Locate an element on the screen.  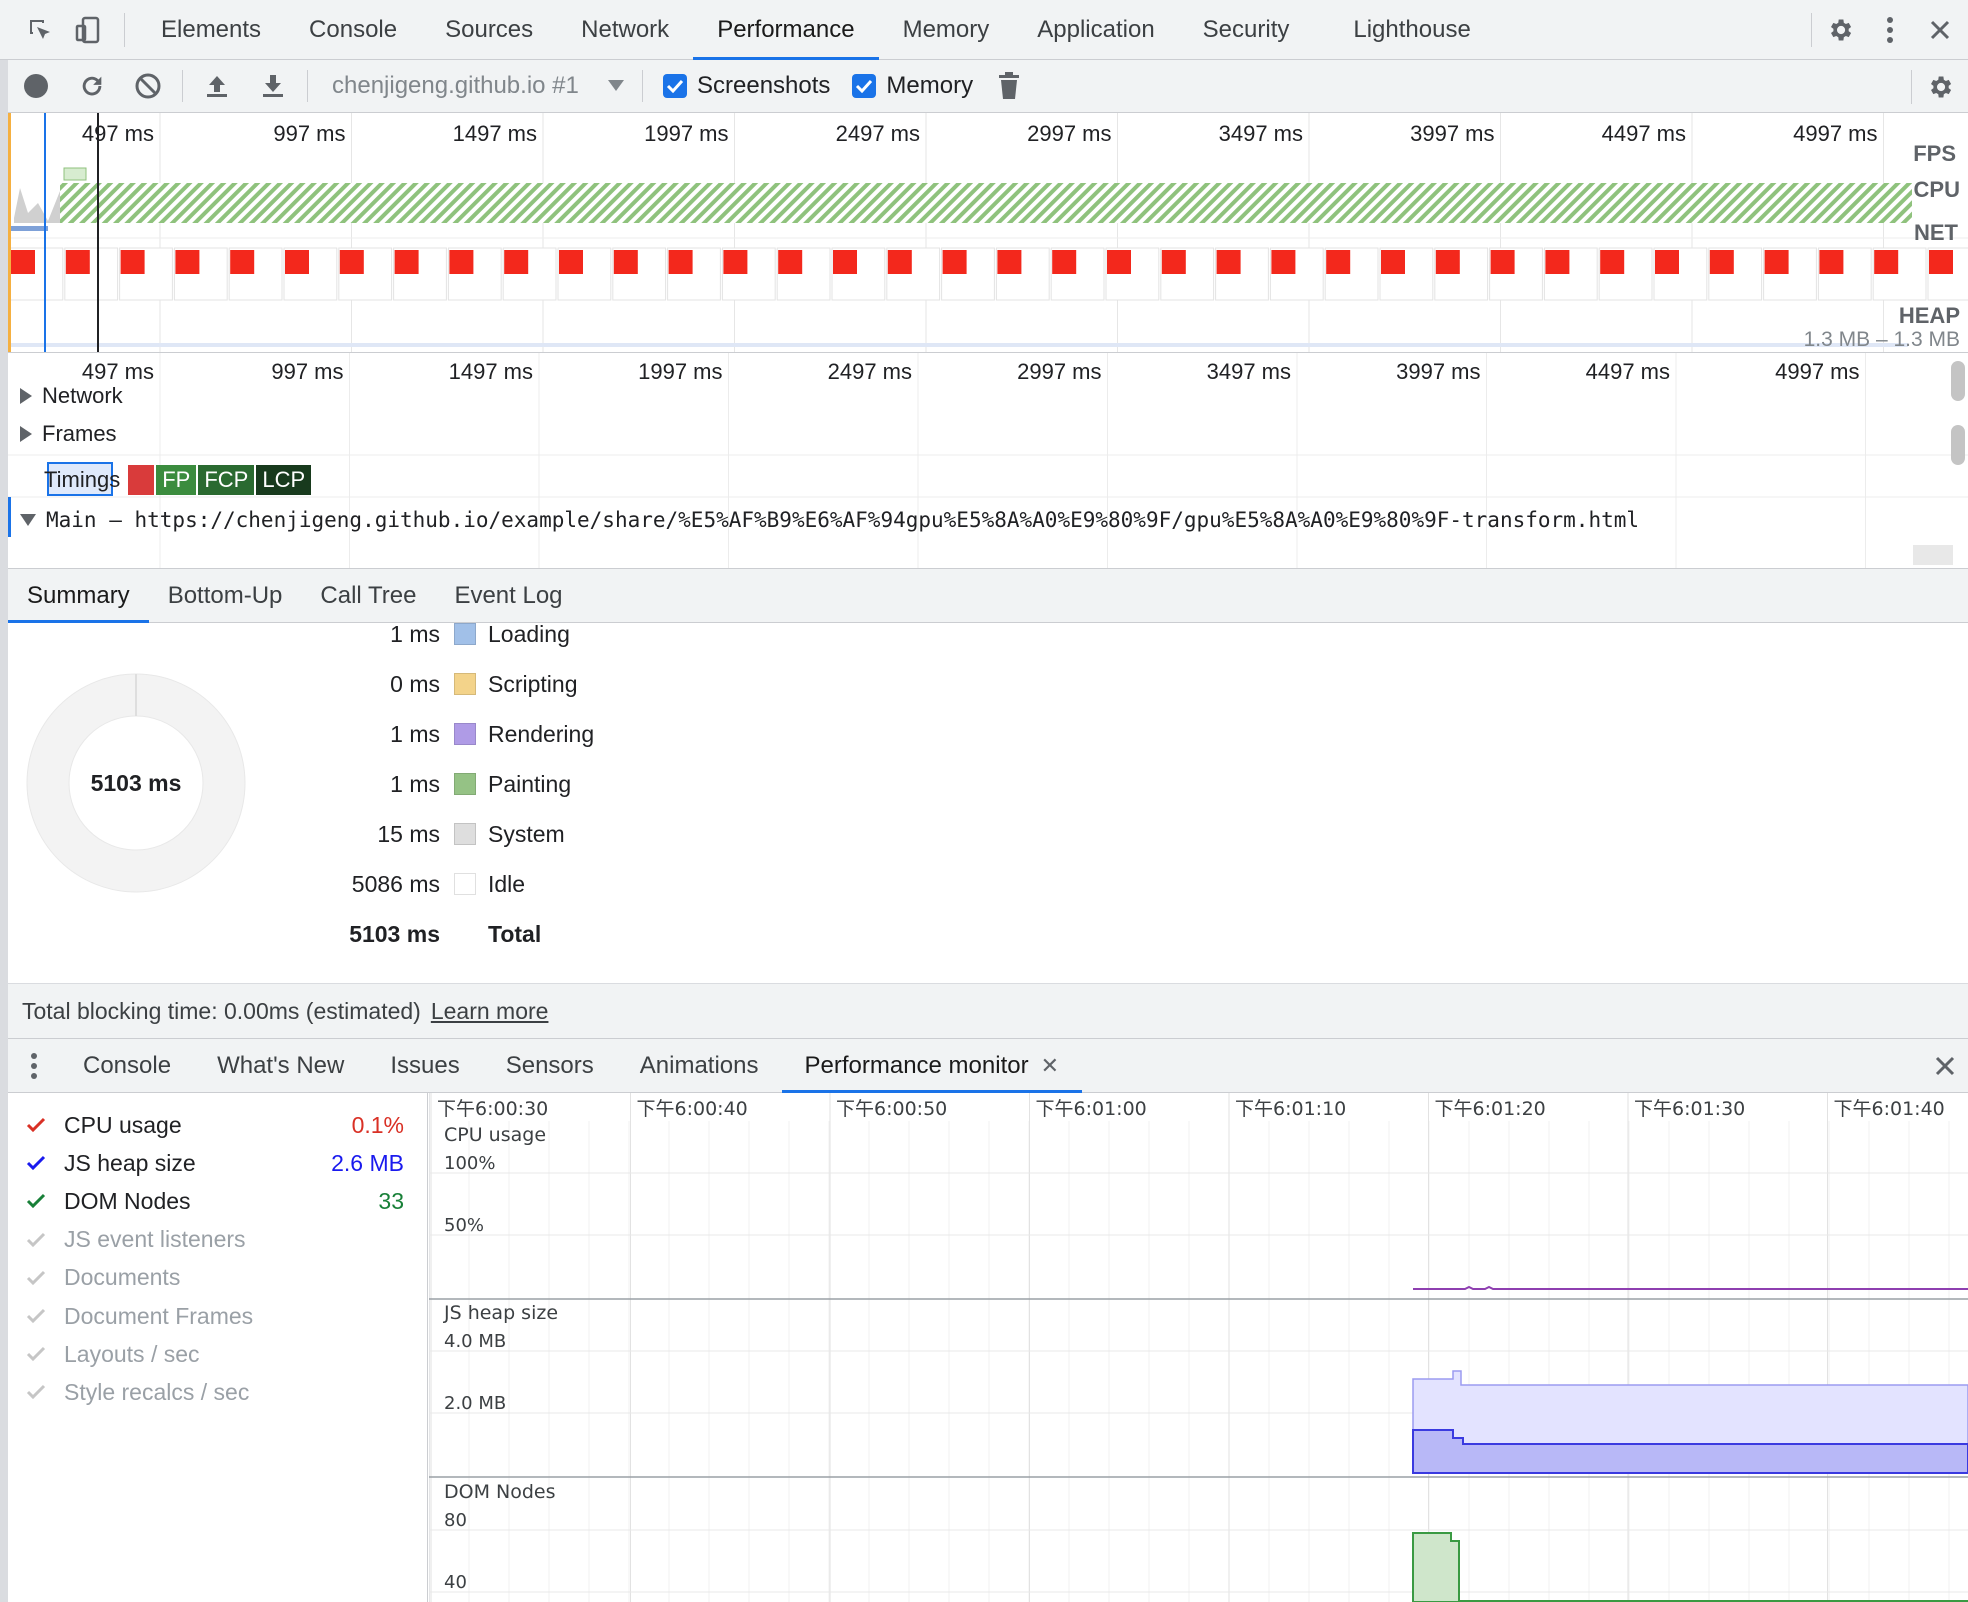
frames-track: Frames is located at coordinates (62, 434).